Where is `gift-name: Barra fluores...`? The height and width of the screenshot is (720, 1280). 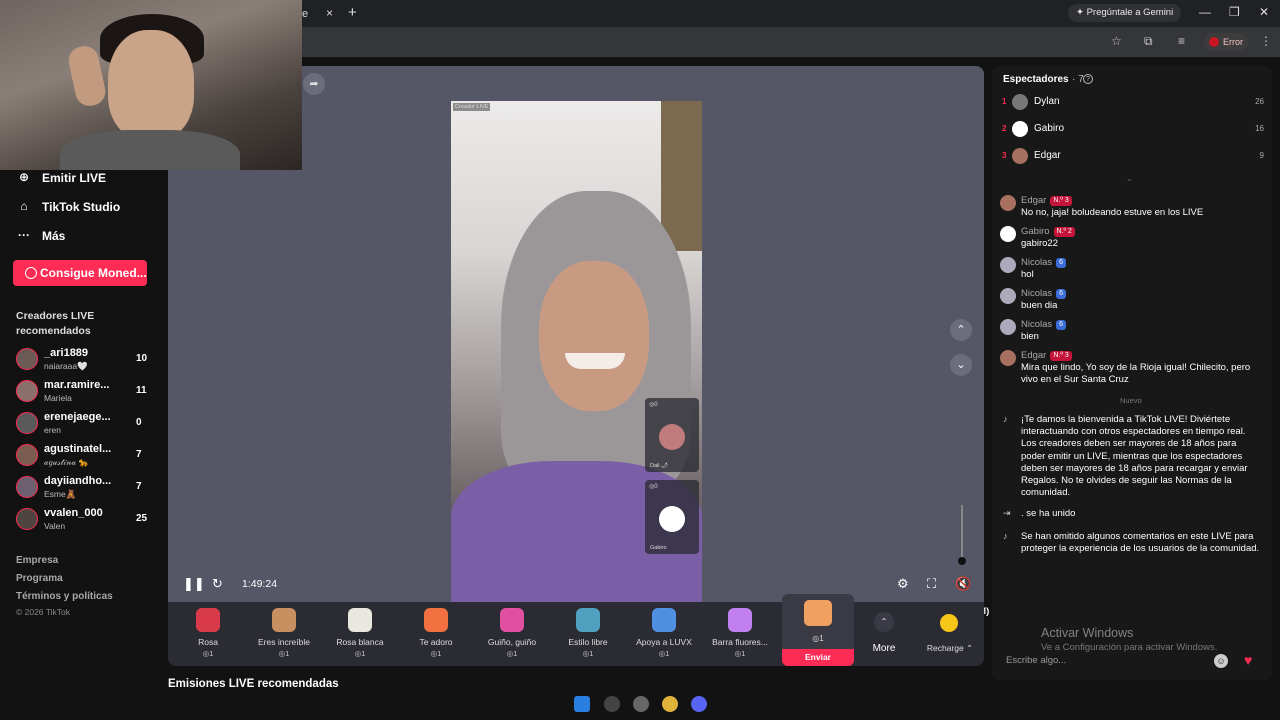 gift-name: Barra fluores... is located at coordinates (740, 642).